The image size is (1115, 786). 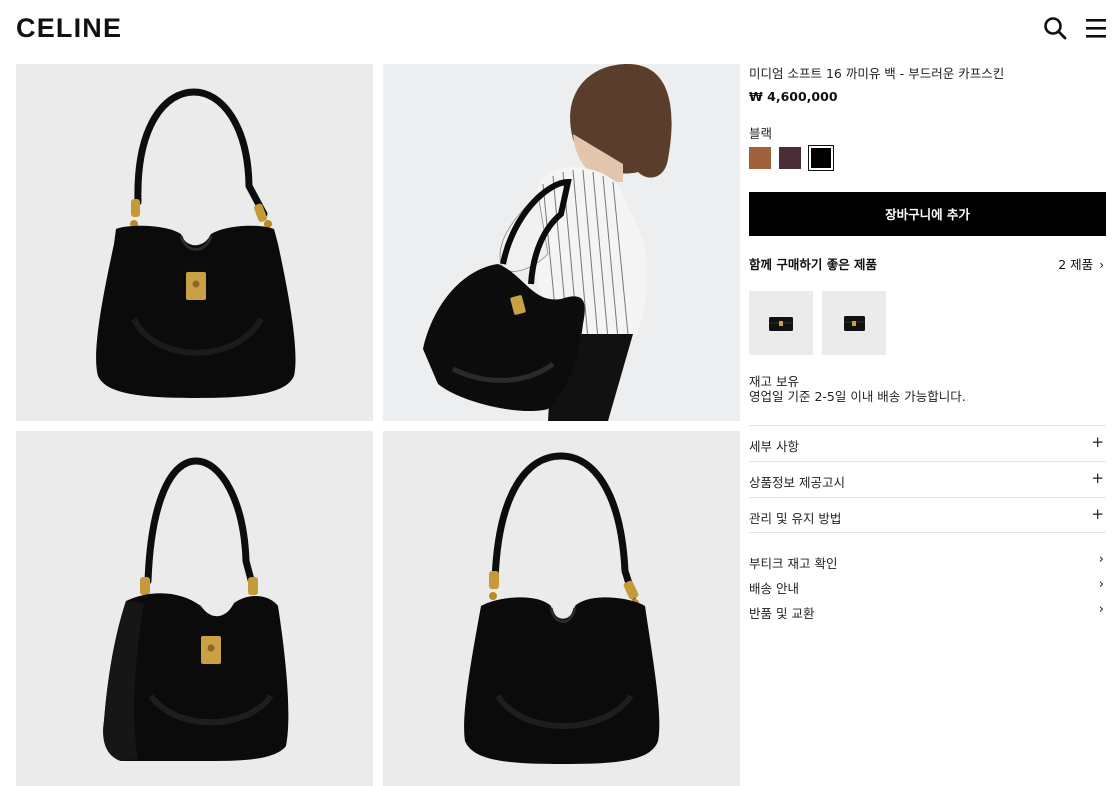 What do you see at coordinates (857, 396) in the screenshot?
I see `shipping-estimate: 영업일 기준 2-5일 이내 배송 가능합니다.` at bounding box center [857, 396].